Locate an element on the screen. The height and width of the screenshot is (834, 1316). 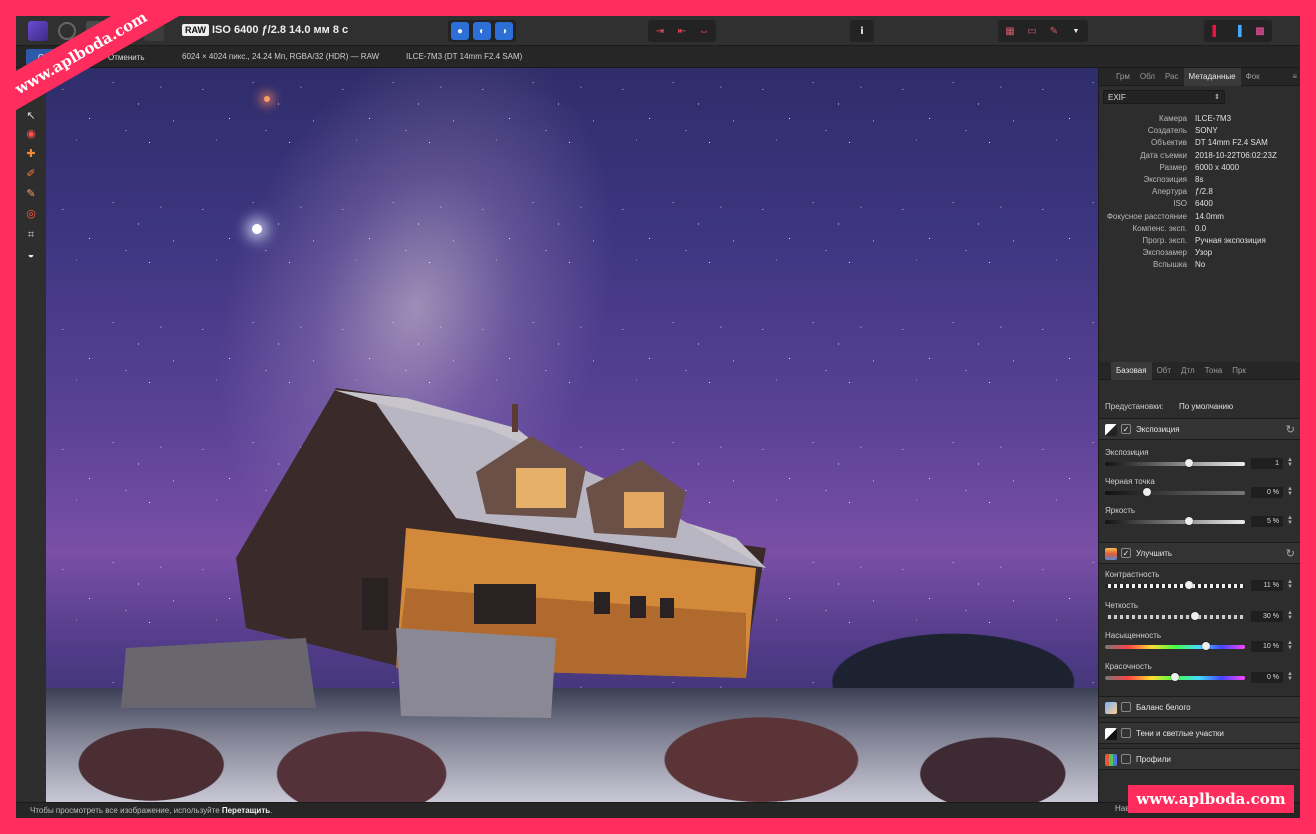
tab-tones: Тона is located at coordinates (1214, 371).